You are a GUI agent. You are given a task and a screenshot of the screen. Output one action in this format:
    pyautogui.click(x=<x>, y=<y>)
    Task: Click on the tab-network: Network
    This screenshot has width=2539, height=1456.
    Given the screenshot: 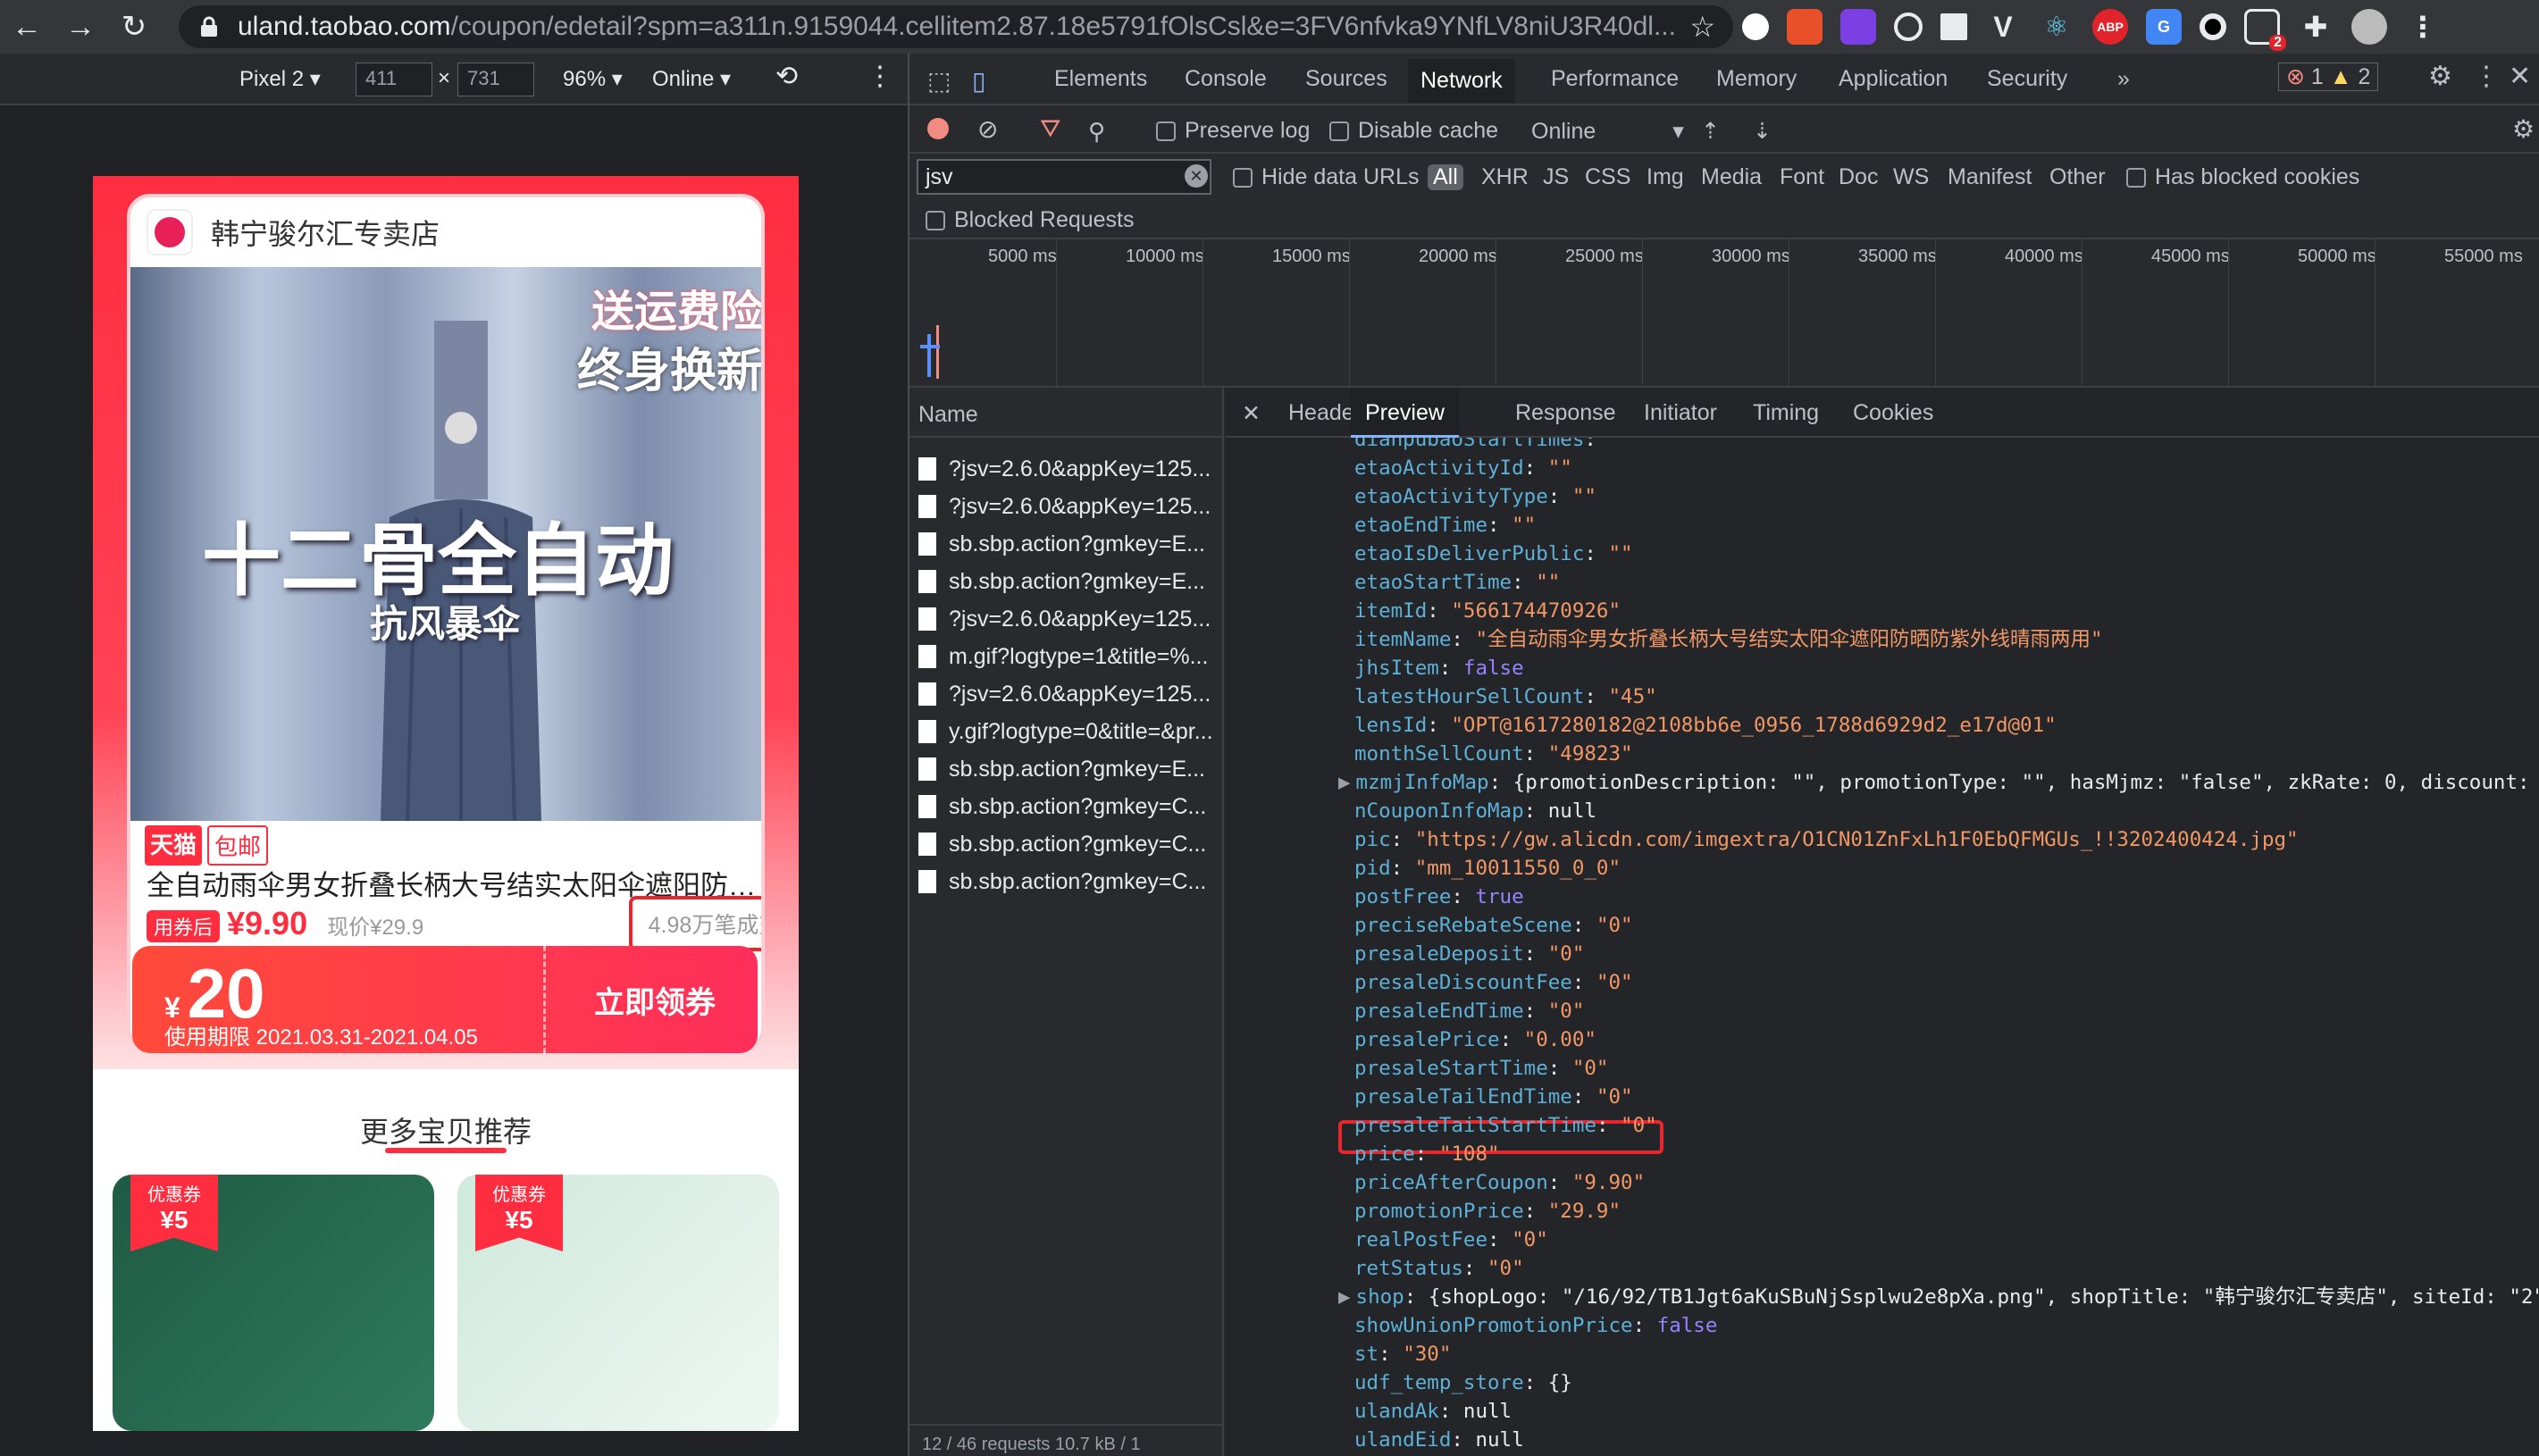 What is the action you would take?
    pyautogui.click(x=1461, y=81)
    